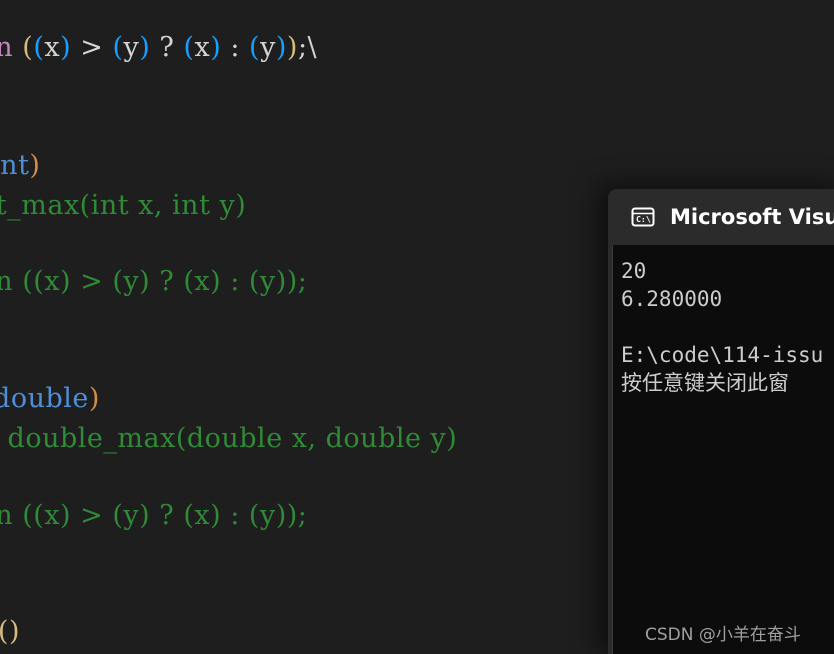 This screenshot has height=654, width=834. Describe the element at coordinates (634, 271) in the screenshot. I see `console-output-line: 20` at that location.